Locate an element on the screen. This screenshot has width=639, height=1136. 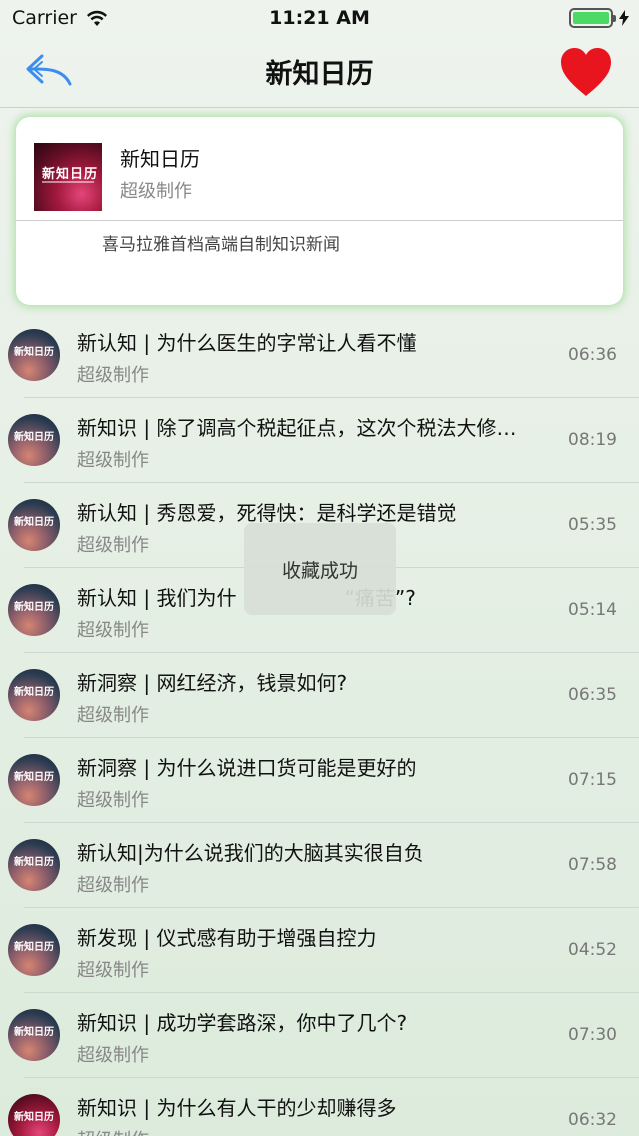
track-row: 新知日历 新洞察 | 网红经济，钱景如何? 超级制作 06:35 is located at coordinates (319, 695).